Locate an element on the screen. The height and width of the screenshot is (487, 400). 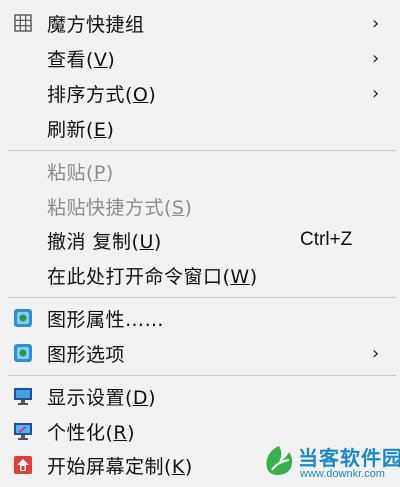
menu-item-graphics-options: 图形选项 › is located at coordinates (200, 353).